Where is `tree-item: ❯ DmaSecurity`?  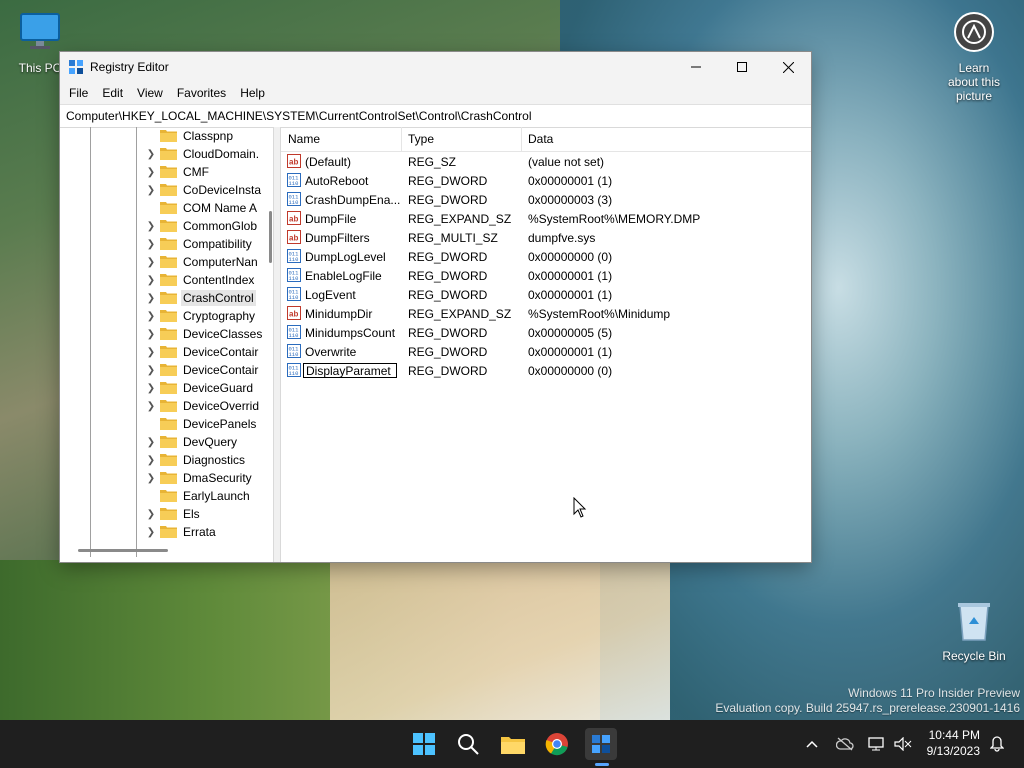
tree-item: ❯ DmaSecurity is located at coordinates (166, 478).